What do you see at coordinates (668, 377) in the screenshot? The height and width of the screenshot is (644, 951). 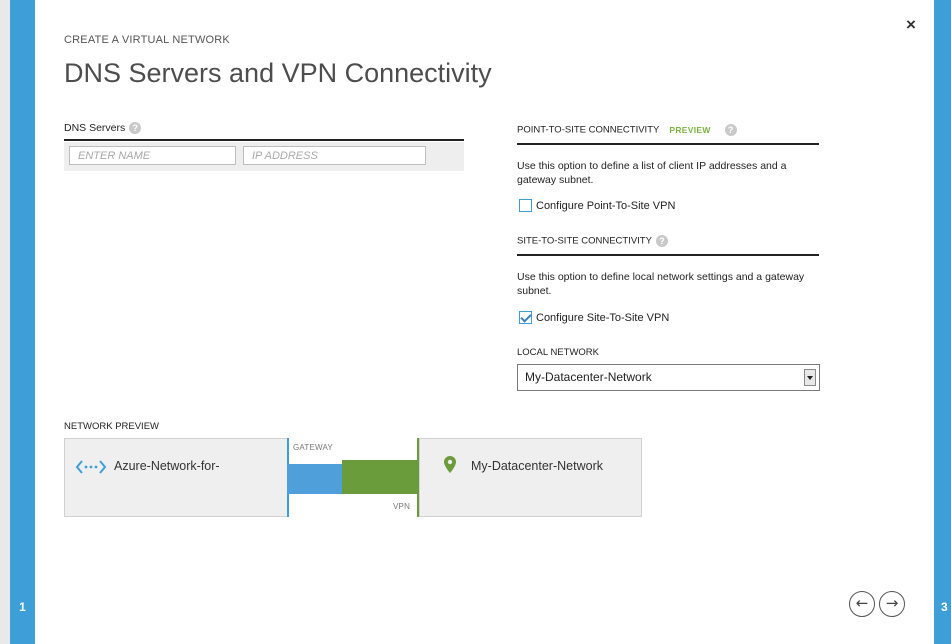 I see `local-network-select: My-Datacenter-Network` at bounding box center [668, 377].